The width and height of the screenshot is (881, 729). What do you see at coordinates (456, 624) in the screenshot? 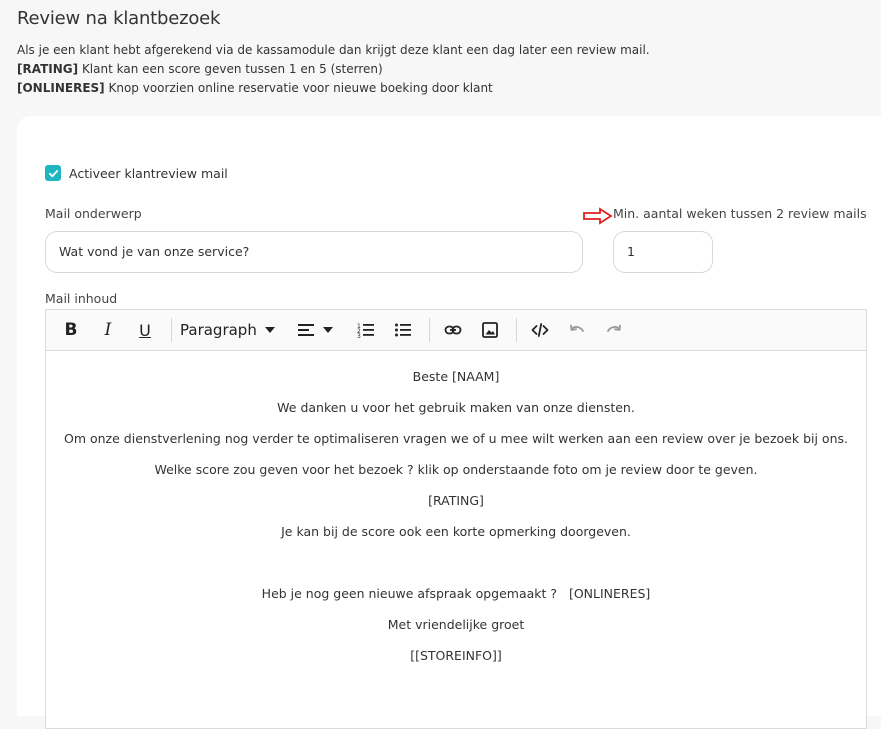
I see `content-line: Met vriendelijke groet` at bounding box center [456, 624].